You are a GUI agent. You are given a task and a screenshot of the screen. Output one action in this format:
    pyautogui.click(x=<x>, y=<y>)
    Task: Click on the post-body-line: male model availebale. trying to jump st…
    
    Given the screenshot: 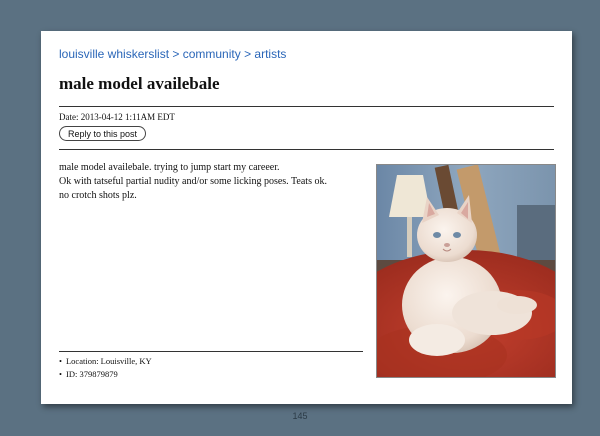 What is the action you would take?
    pyautogui.click(x=169, y=167)
    